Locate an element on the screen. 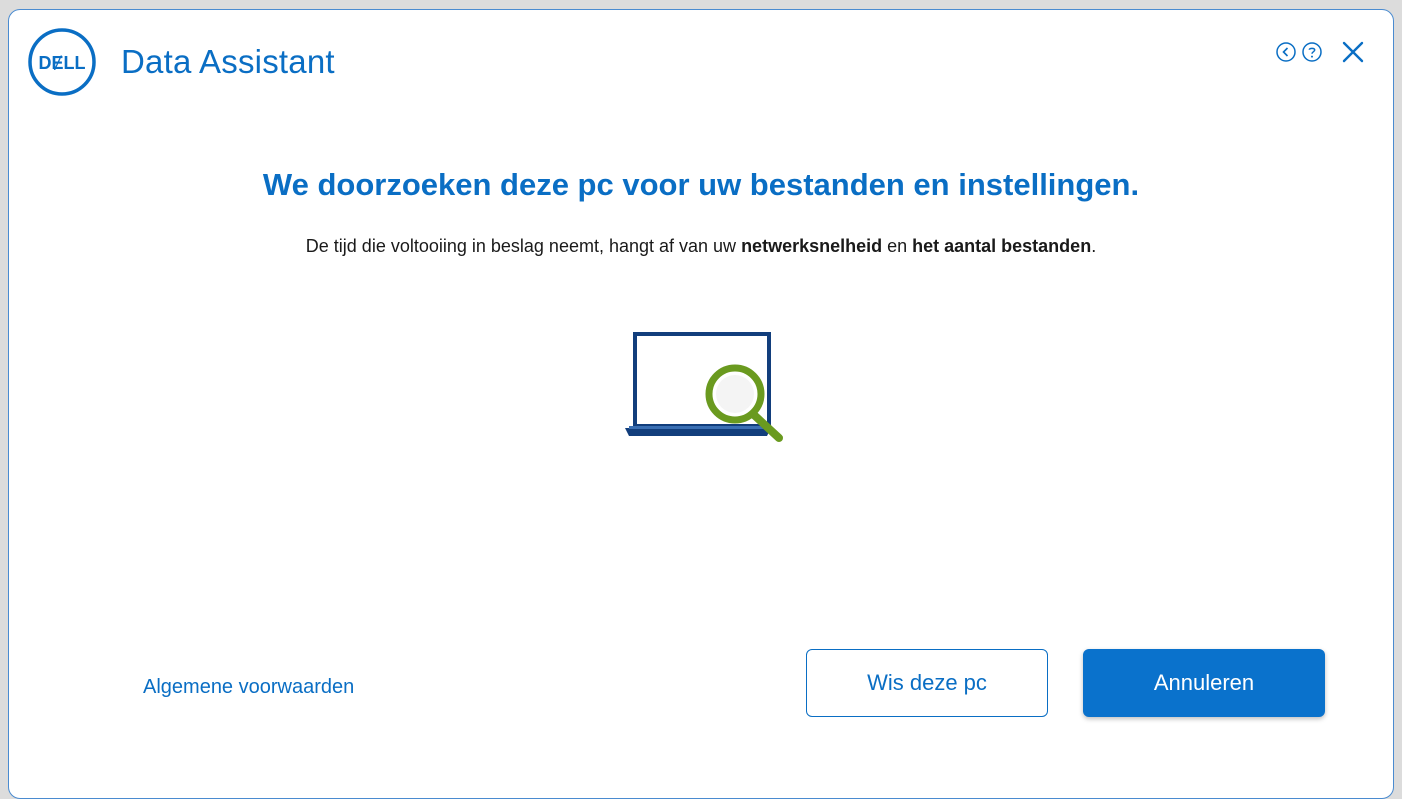 This screenshot has height=799, width=1402. dell-logo: DɆLL is located at coordinates (62, 62).